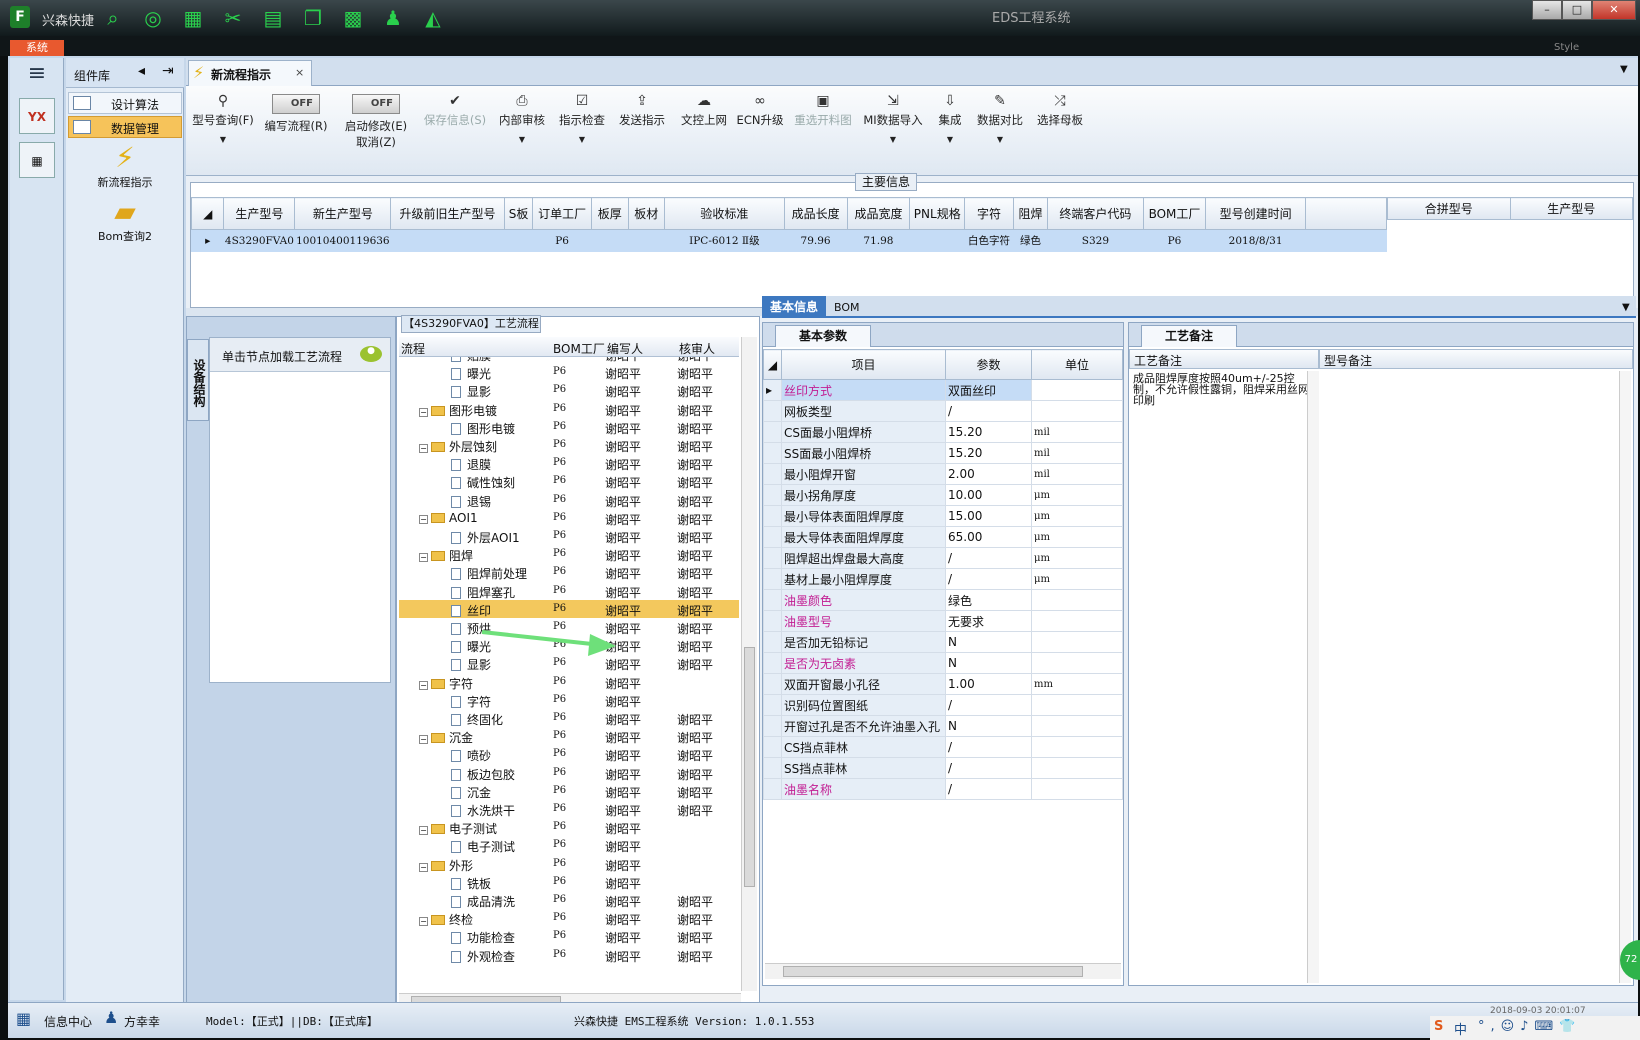 The image size is (1640, 1040). I want to click on style-menu: Style, so click(1566, 47).